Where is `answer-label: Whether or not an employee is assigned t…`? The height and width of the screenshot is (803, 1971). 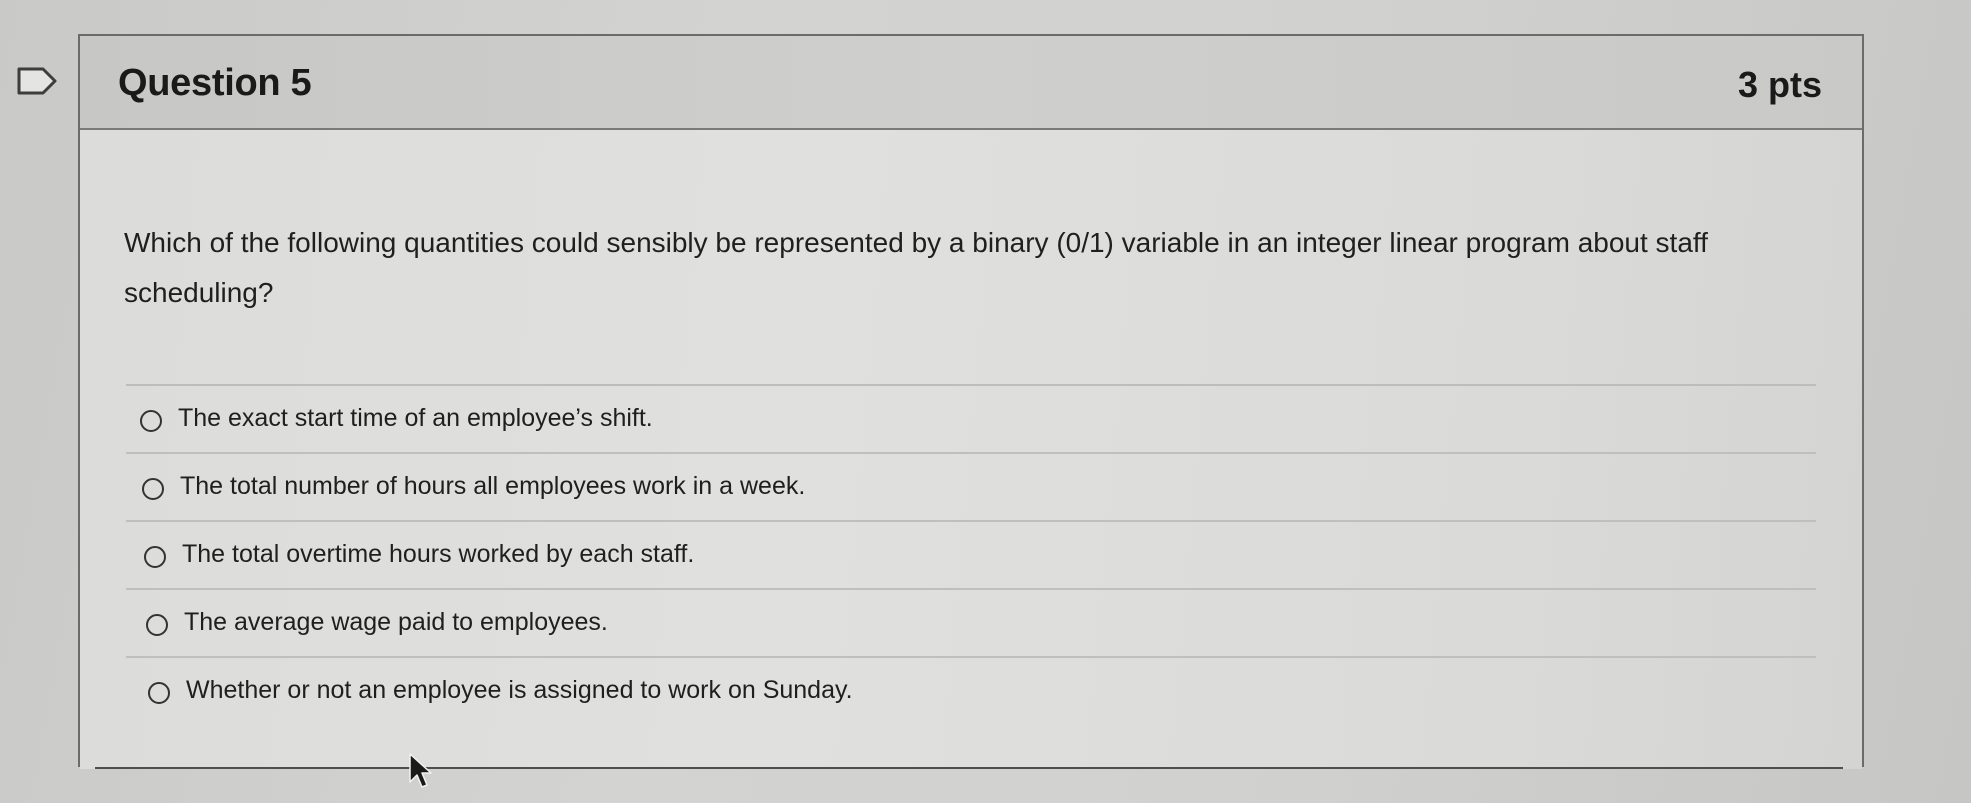
answer-label: Whether or not an employee is assigned t… is located at coordinates (519, 690).